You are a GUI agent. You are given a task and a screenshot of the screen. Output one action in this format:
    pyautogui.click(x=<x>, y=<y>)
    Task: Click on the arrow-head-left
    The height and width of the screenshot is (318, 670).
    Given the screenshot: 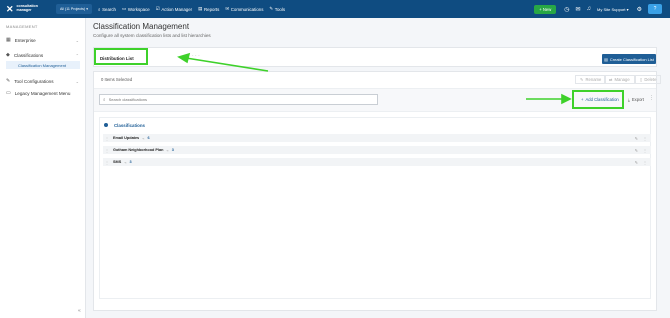 What is the action you would take?
    pyautogui.click(x=184, y=58)
    